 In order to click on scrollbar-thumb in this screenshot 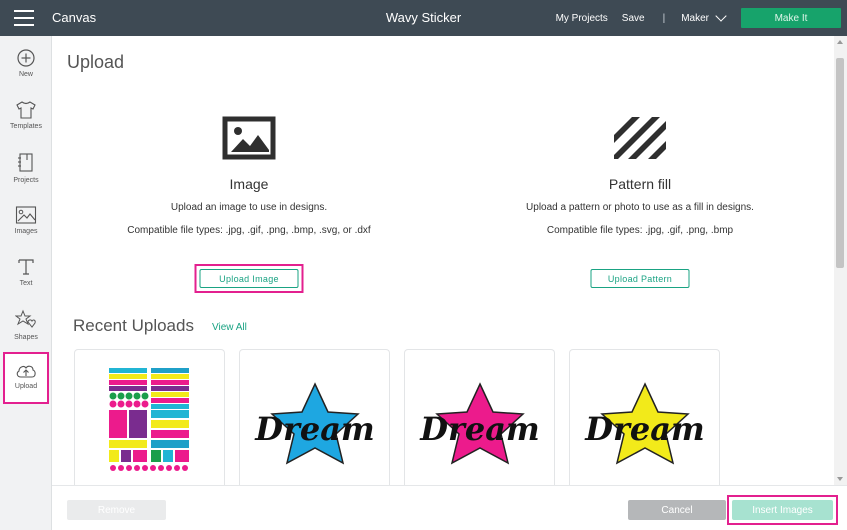, I will do `click(840, 163)`.